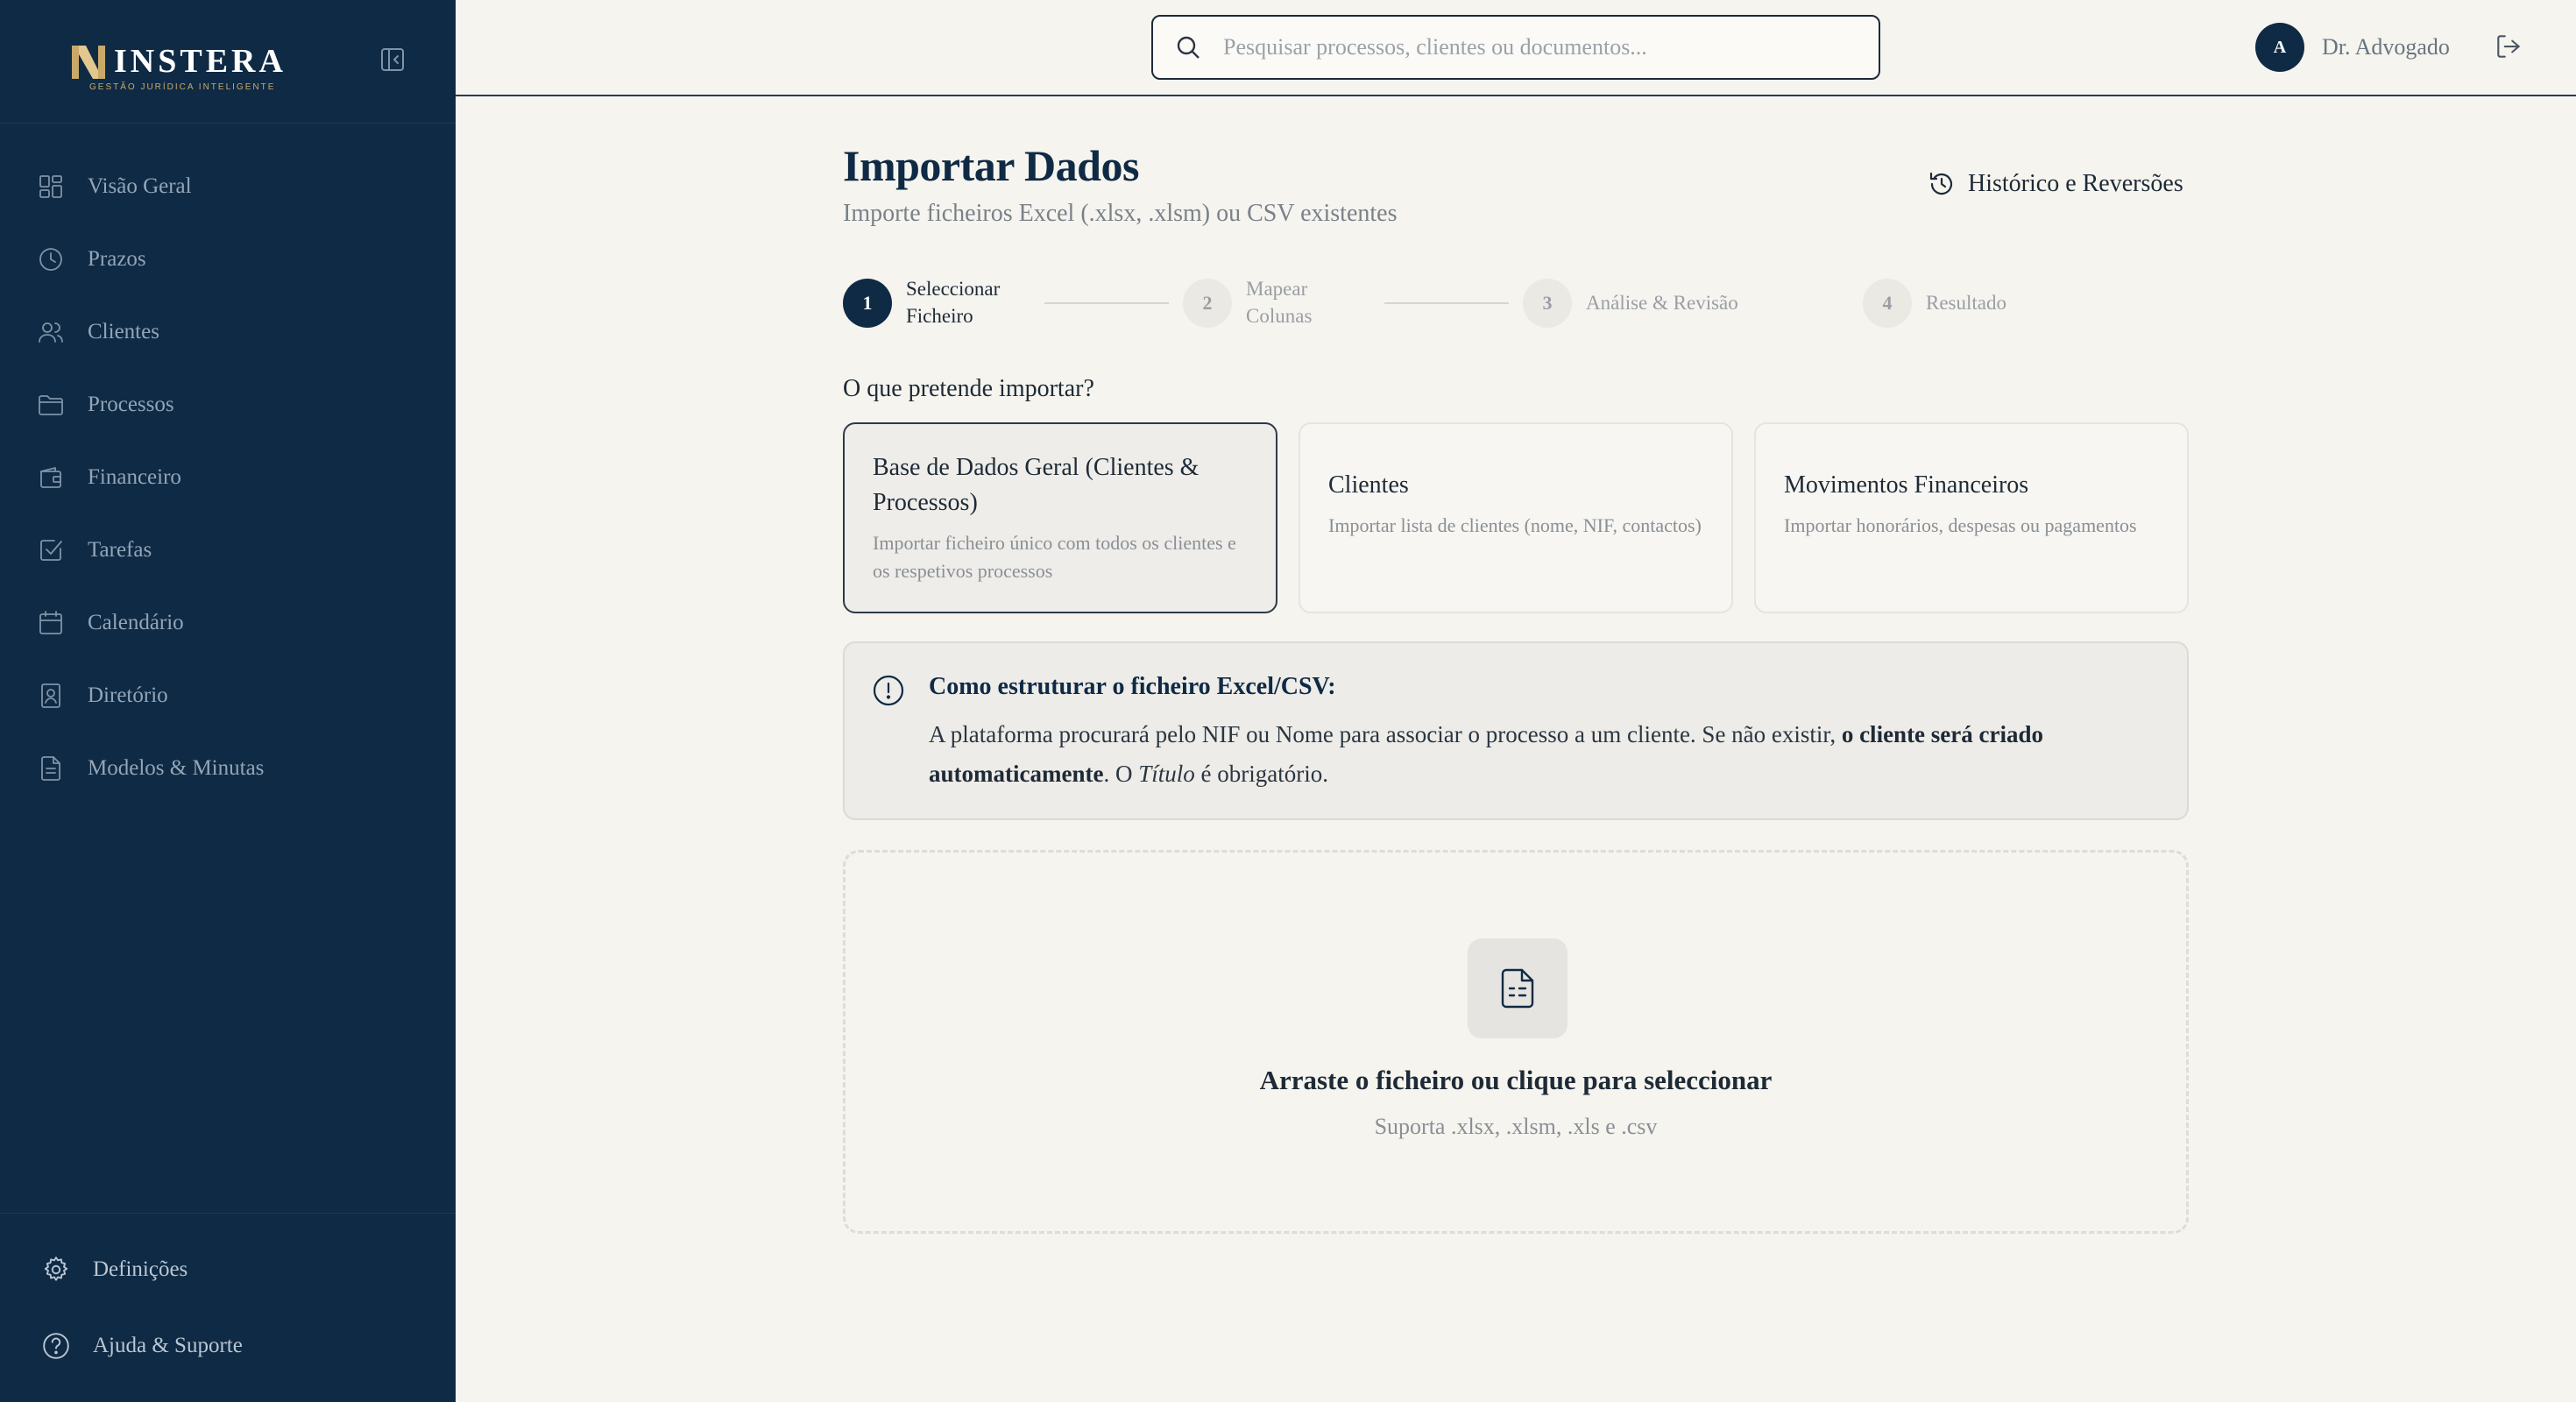  I want to click on top-bar: A Dr. Advogado, so click(1516, 48).